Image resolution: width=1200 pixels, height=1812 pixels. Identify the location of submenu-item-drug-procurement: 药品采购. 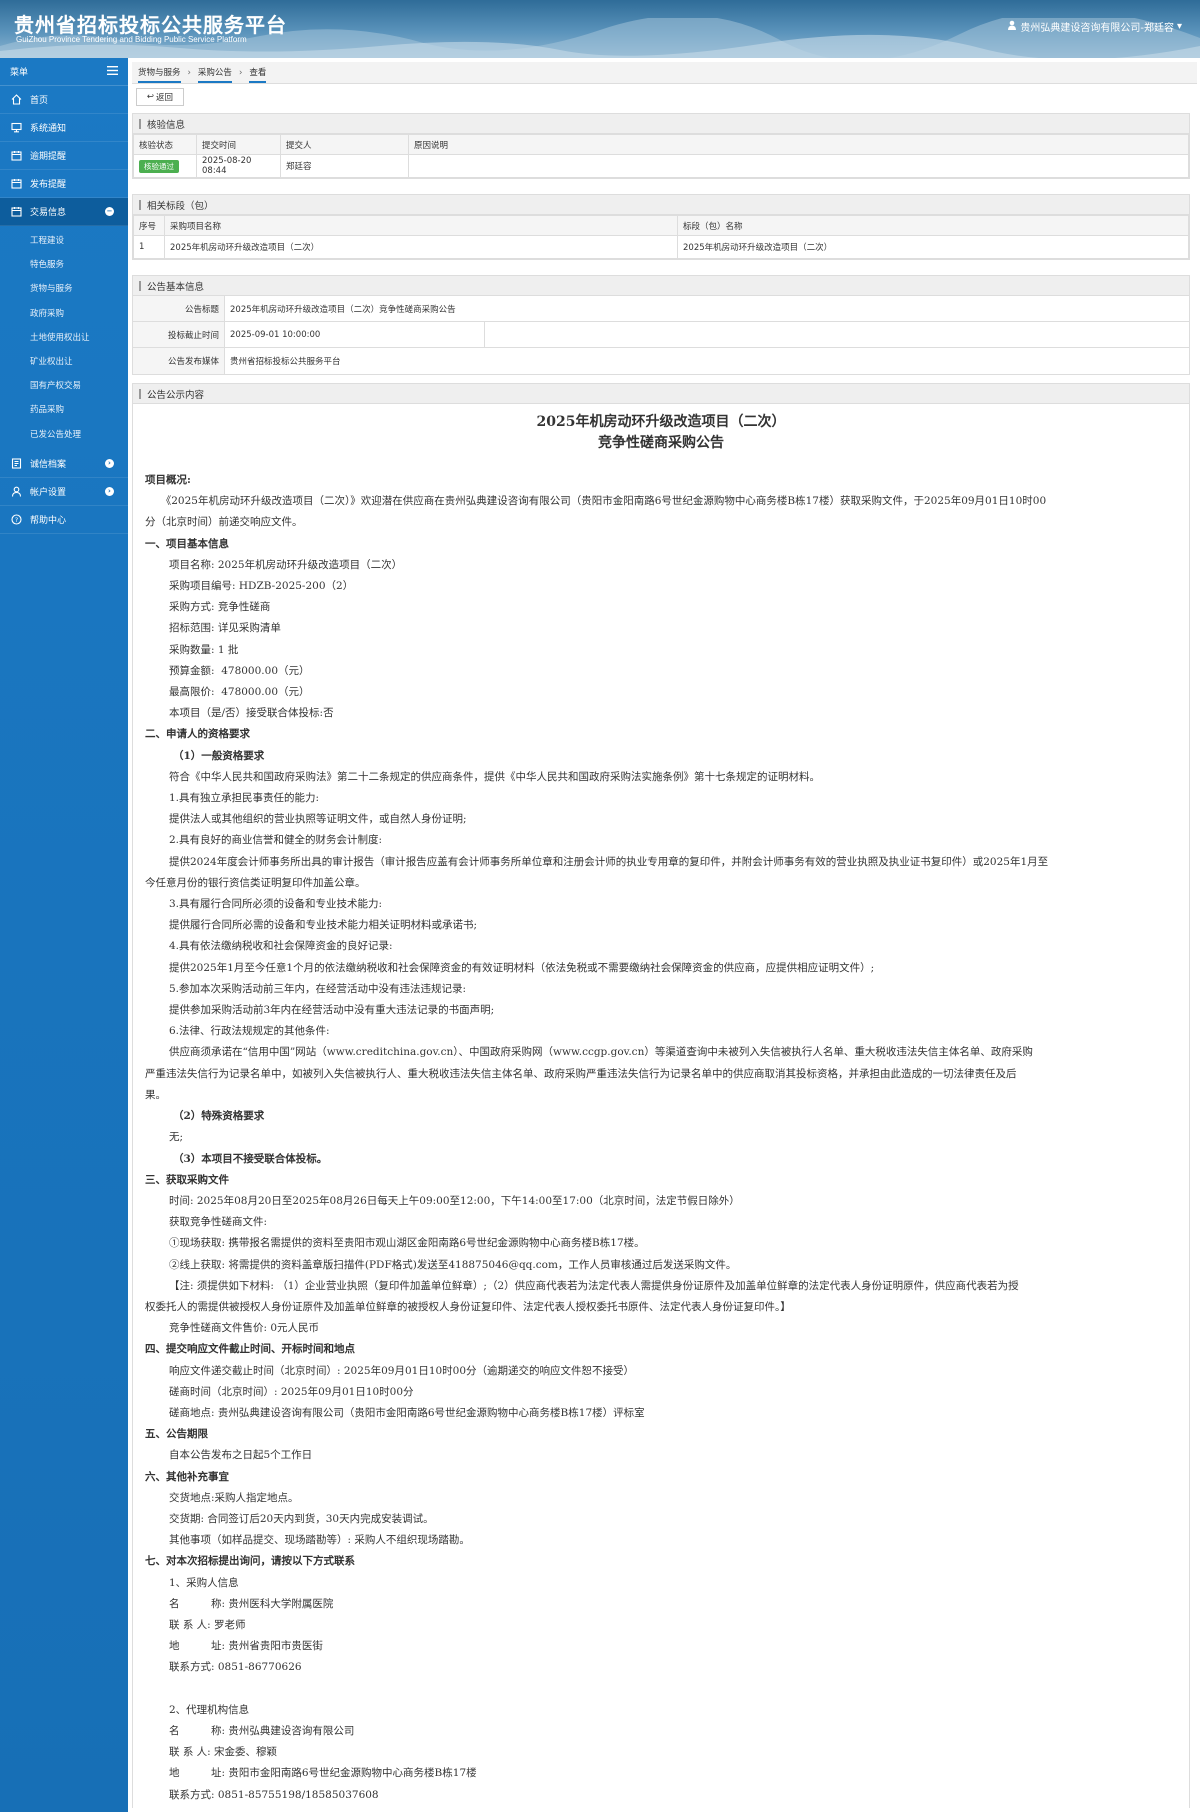
(64, 409).